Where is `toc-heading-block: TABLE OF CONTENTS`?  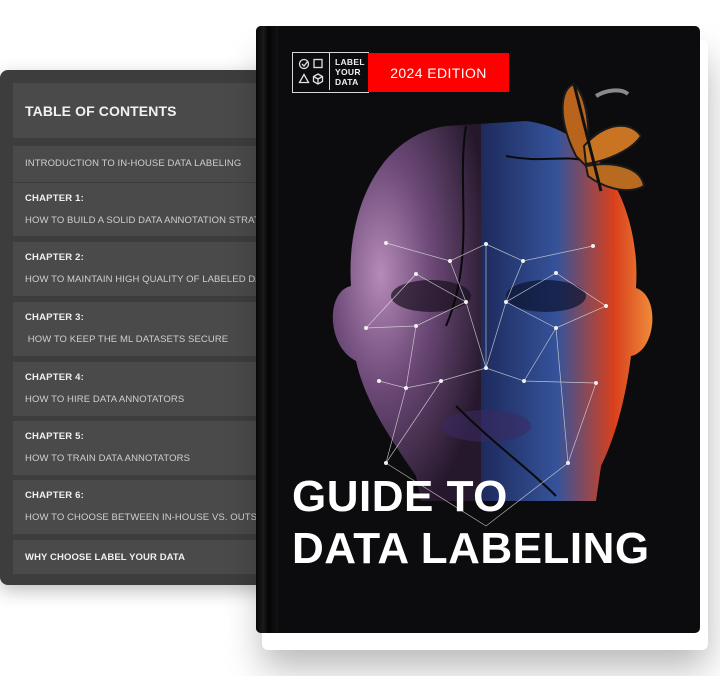
toc-heading-block: TABLE OF CONTENTS is located at coordinates (138, 110).